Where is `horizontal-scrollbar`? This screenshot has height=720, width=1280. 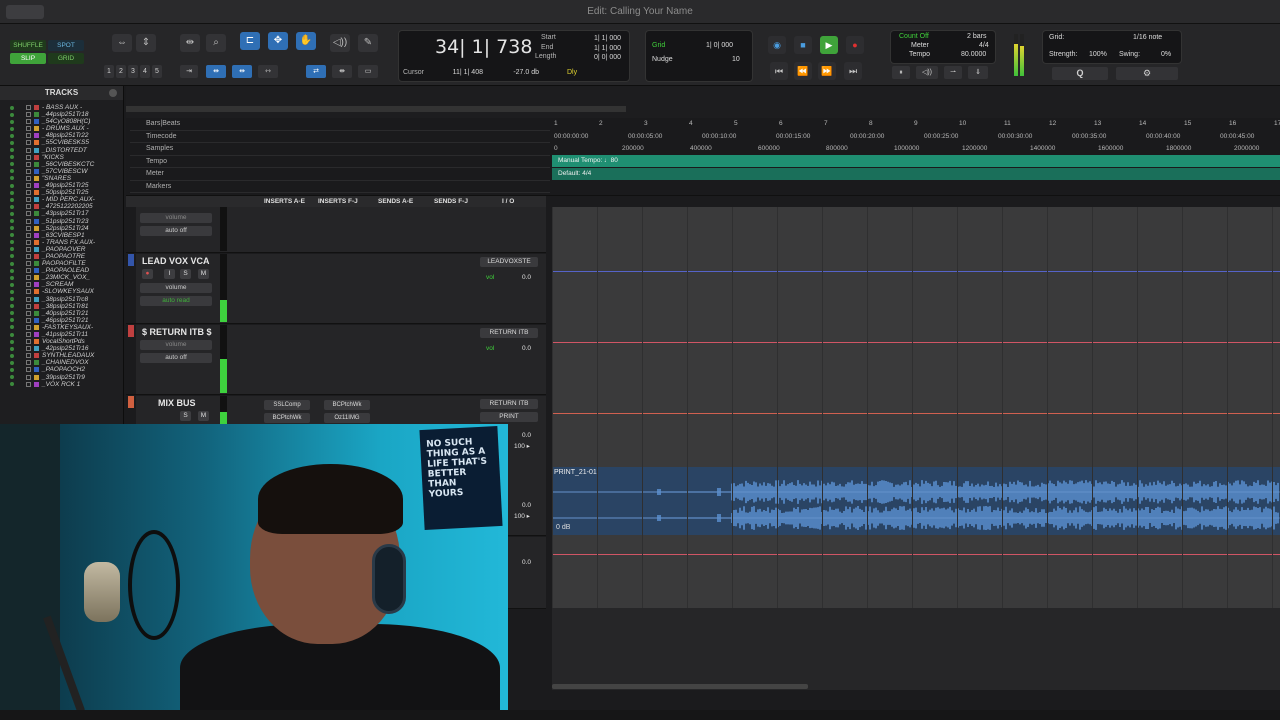 horizontal-scrollbar is located at coordinates (680, 686).